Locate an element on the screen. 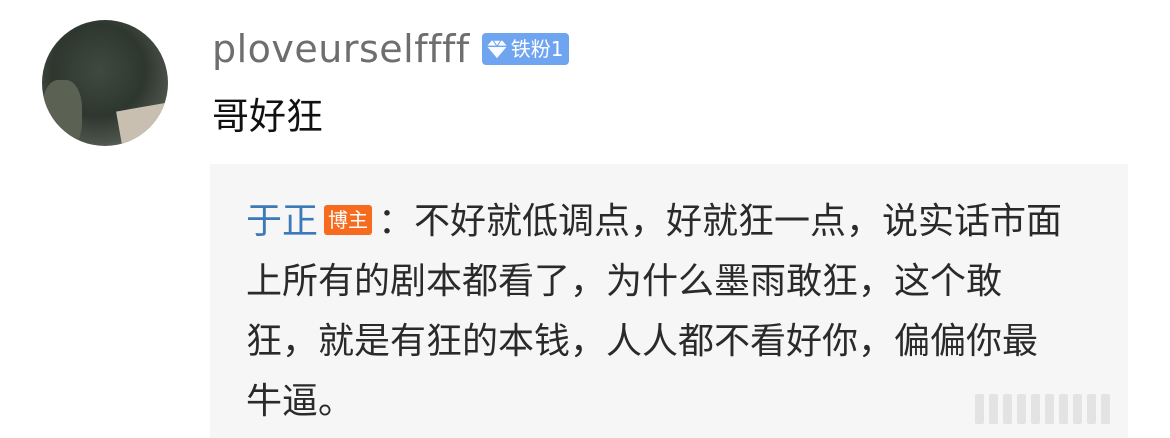 The width and height of the screenshot is (1170, 438). watermark is located at coordinates (1042, 409).